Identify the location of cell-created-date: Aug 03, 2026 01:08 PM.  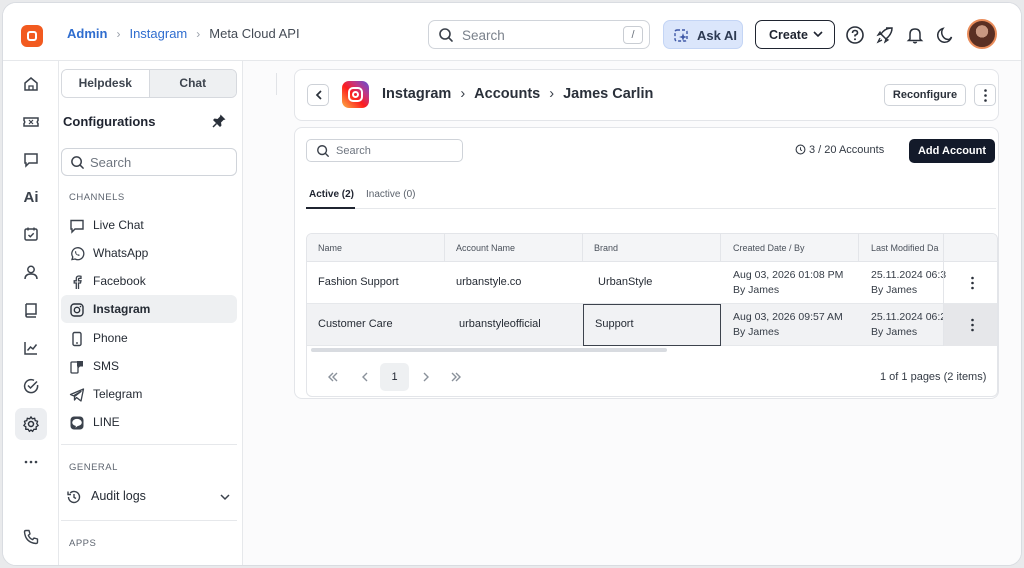
(788, 275).